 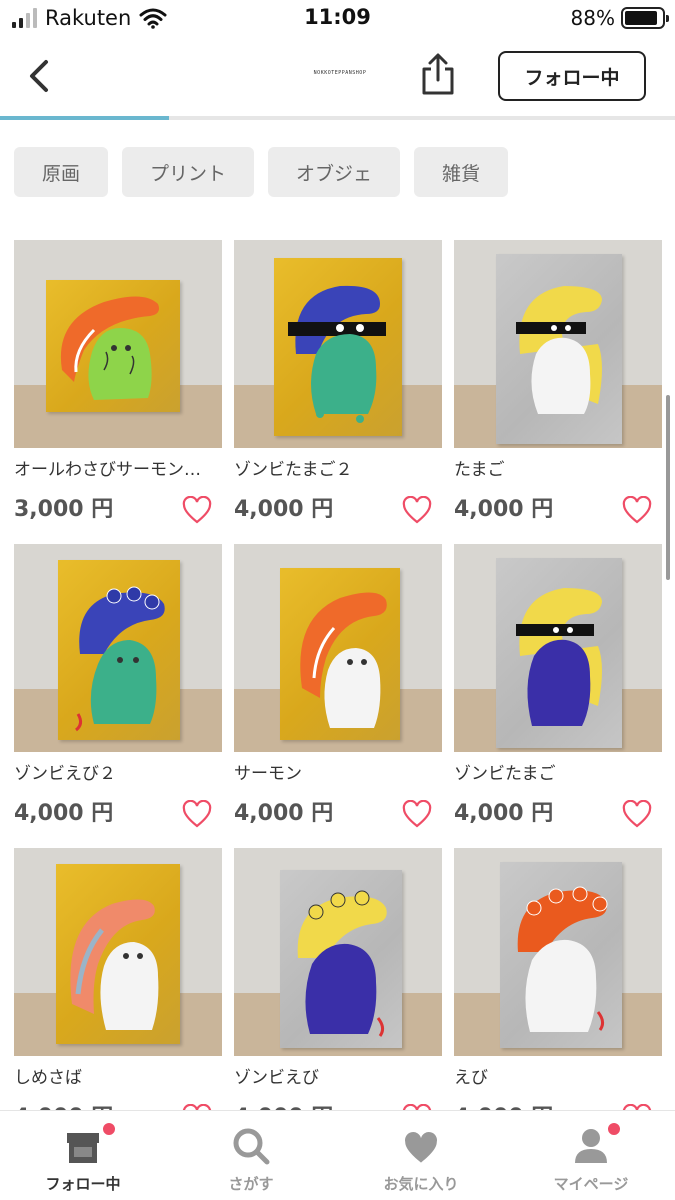 What do you see at coordinates (421, 1184) in the screenshot?
I see `tab-favorites-label: お気に入り` at bounding box center [421, 1184].